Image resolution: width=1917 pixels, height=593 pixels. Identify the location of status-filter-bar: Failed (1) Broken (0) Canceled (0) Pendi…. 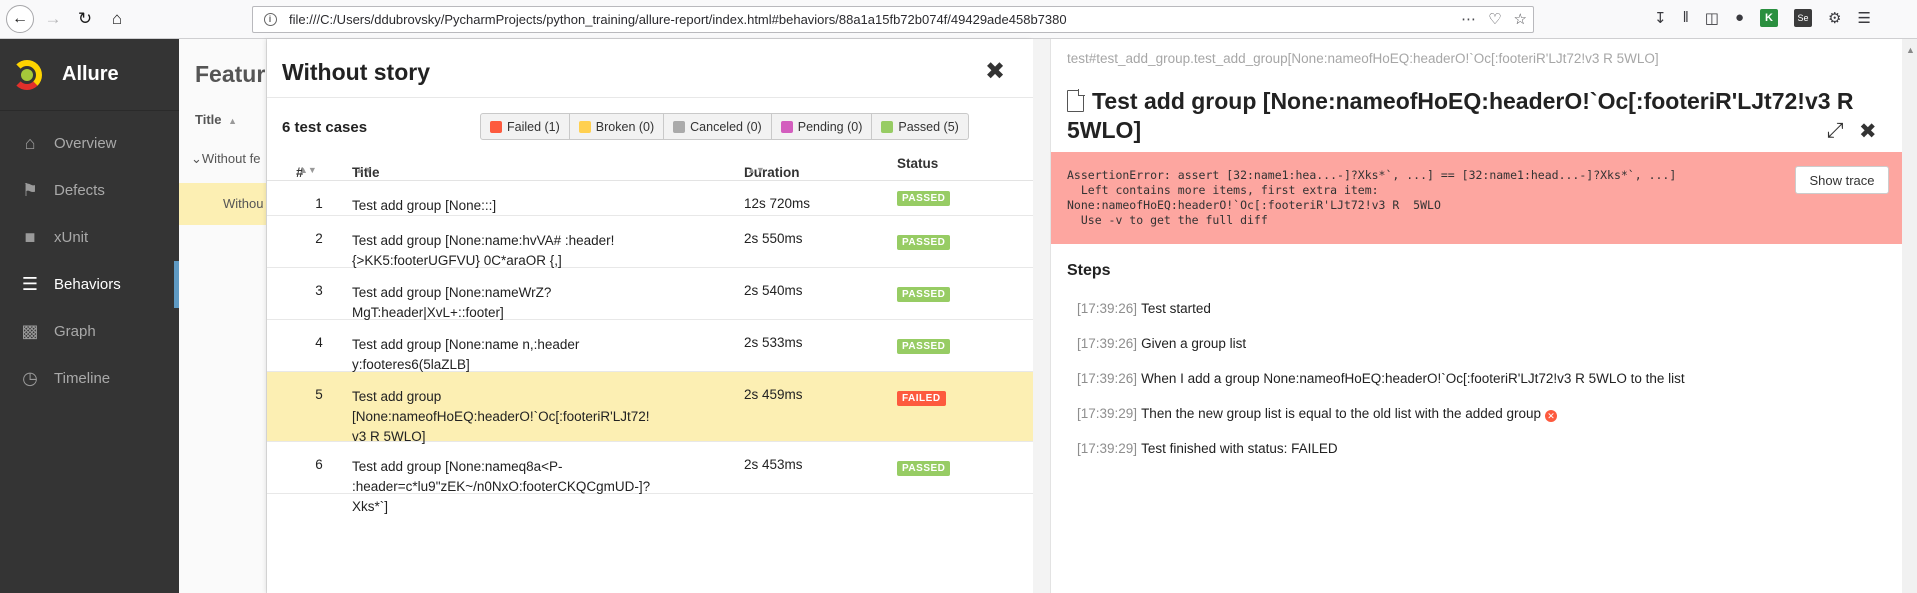
(724, 126).